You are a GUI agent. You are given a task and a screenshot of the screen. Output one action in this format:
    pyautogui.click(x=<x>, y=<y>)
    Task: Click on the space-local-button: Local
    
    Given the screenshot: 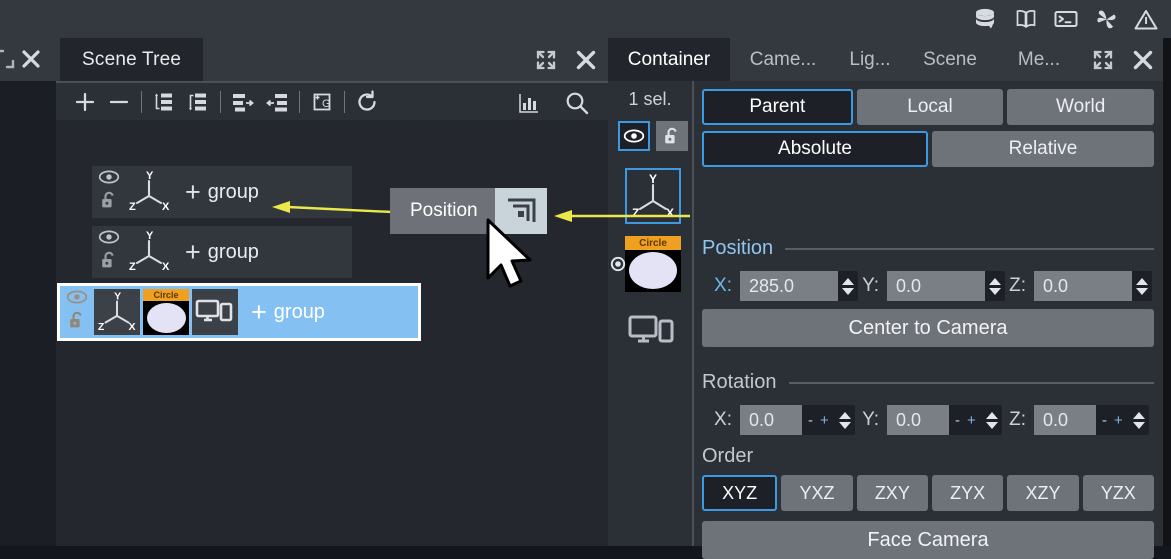 What is the action you would take?
    pyautogui.click(x=930, y=107)
    